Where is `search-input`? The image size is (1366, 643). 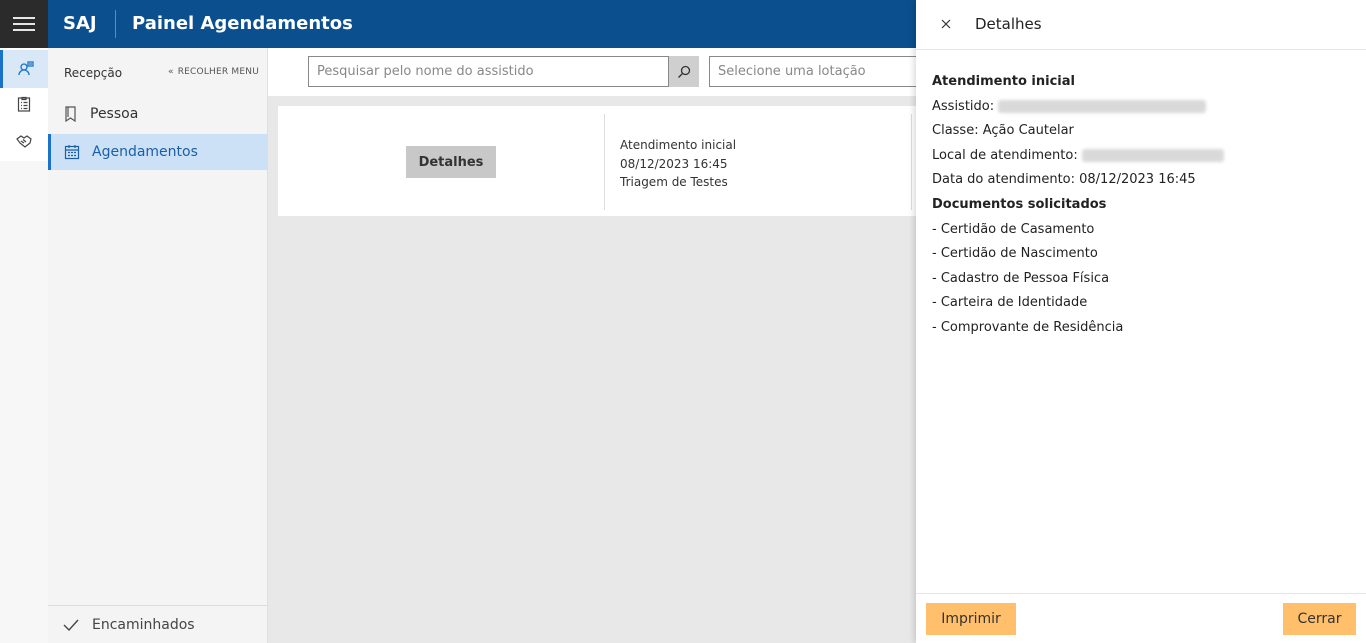
search-input is located at coordinates (488, 71).